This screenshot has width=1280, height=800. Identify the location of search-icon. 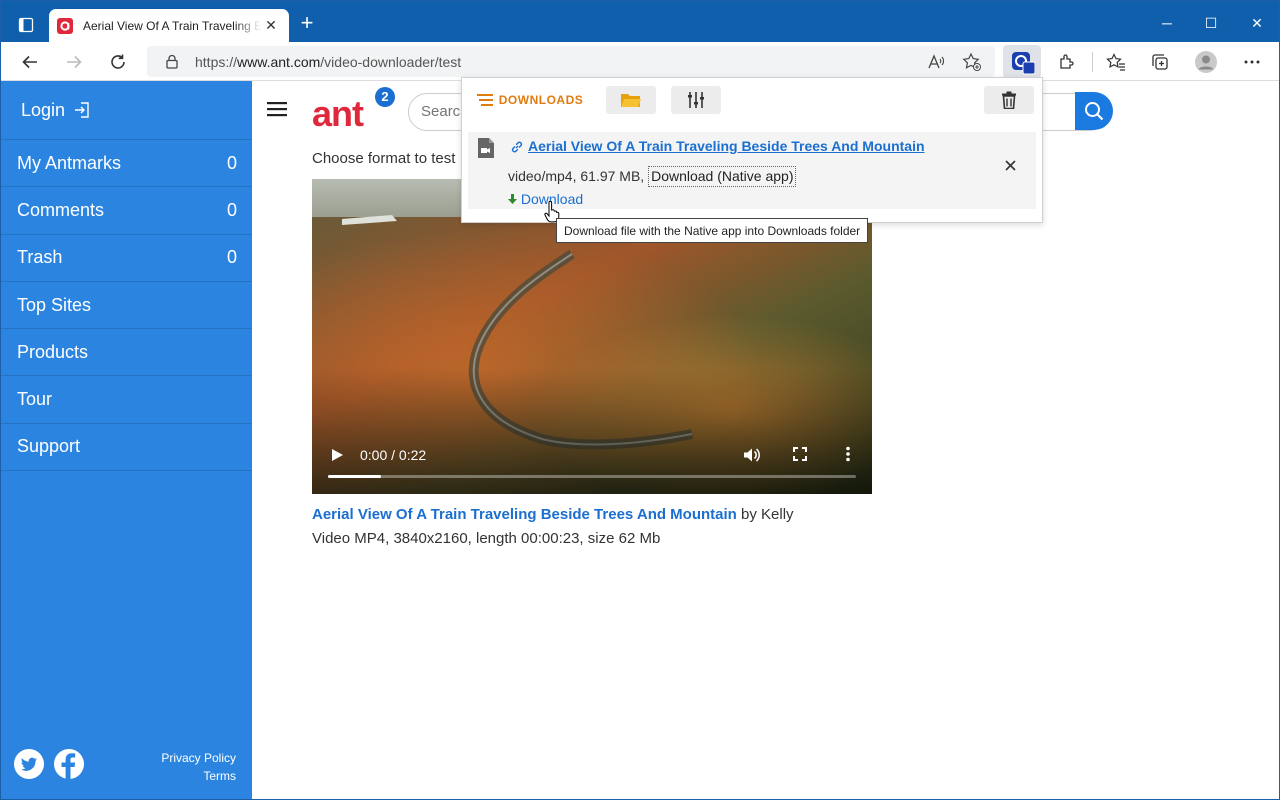
(1094, 111).